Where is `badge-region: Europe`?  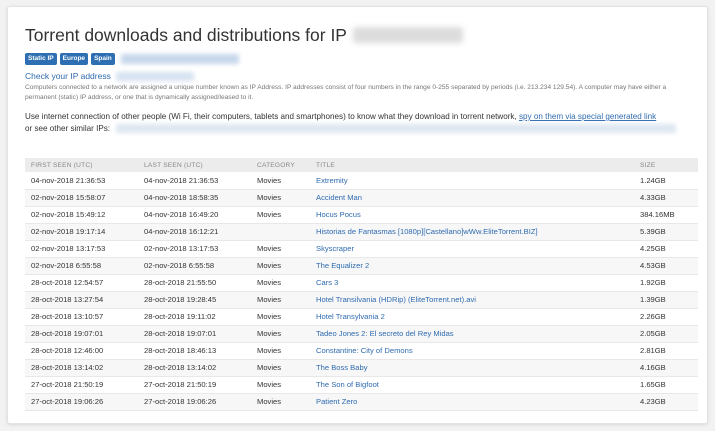
badge-region: Europe is located at coordinates (74, 59).